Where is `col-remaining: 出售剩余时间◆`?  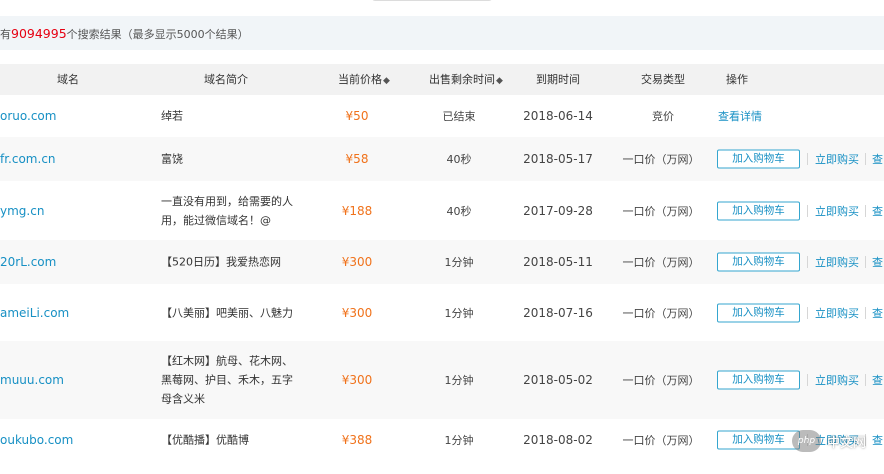 col-remaining: 出售剩余时间◆ is located at coordinates (466, 79).